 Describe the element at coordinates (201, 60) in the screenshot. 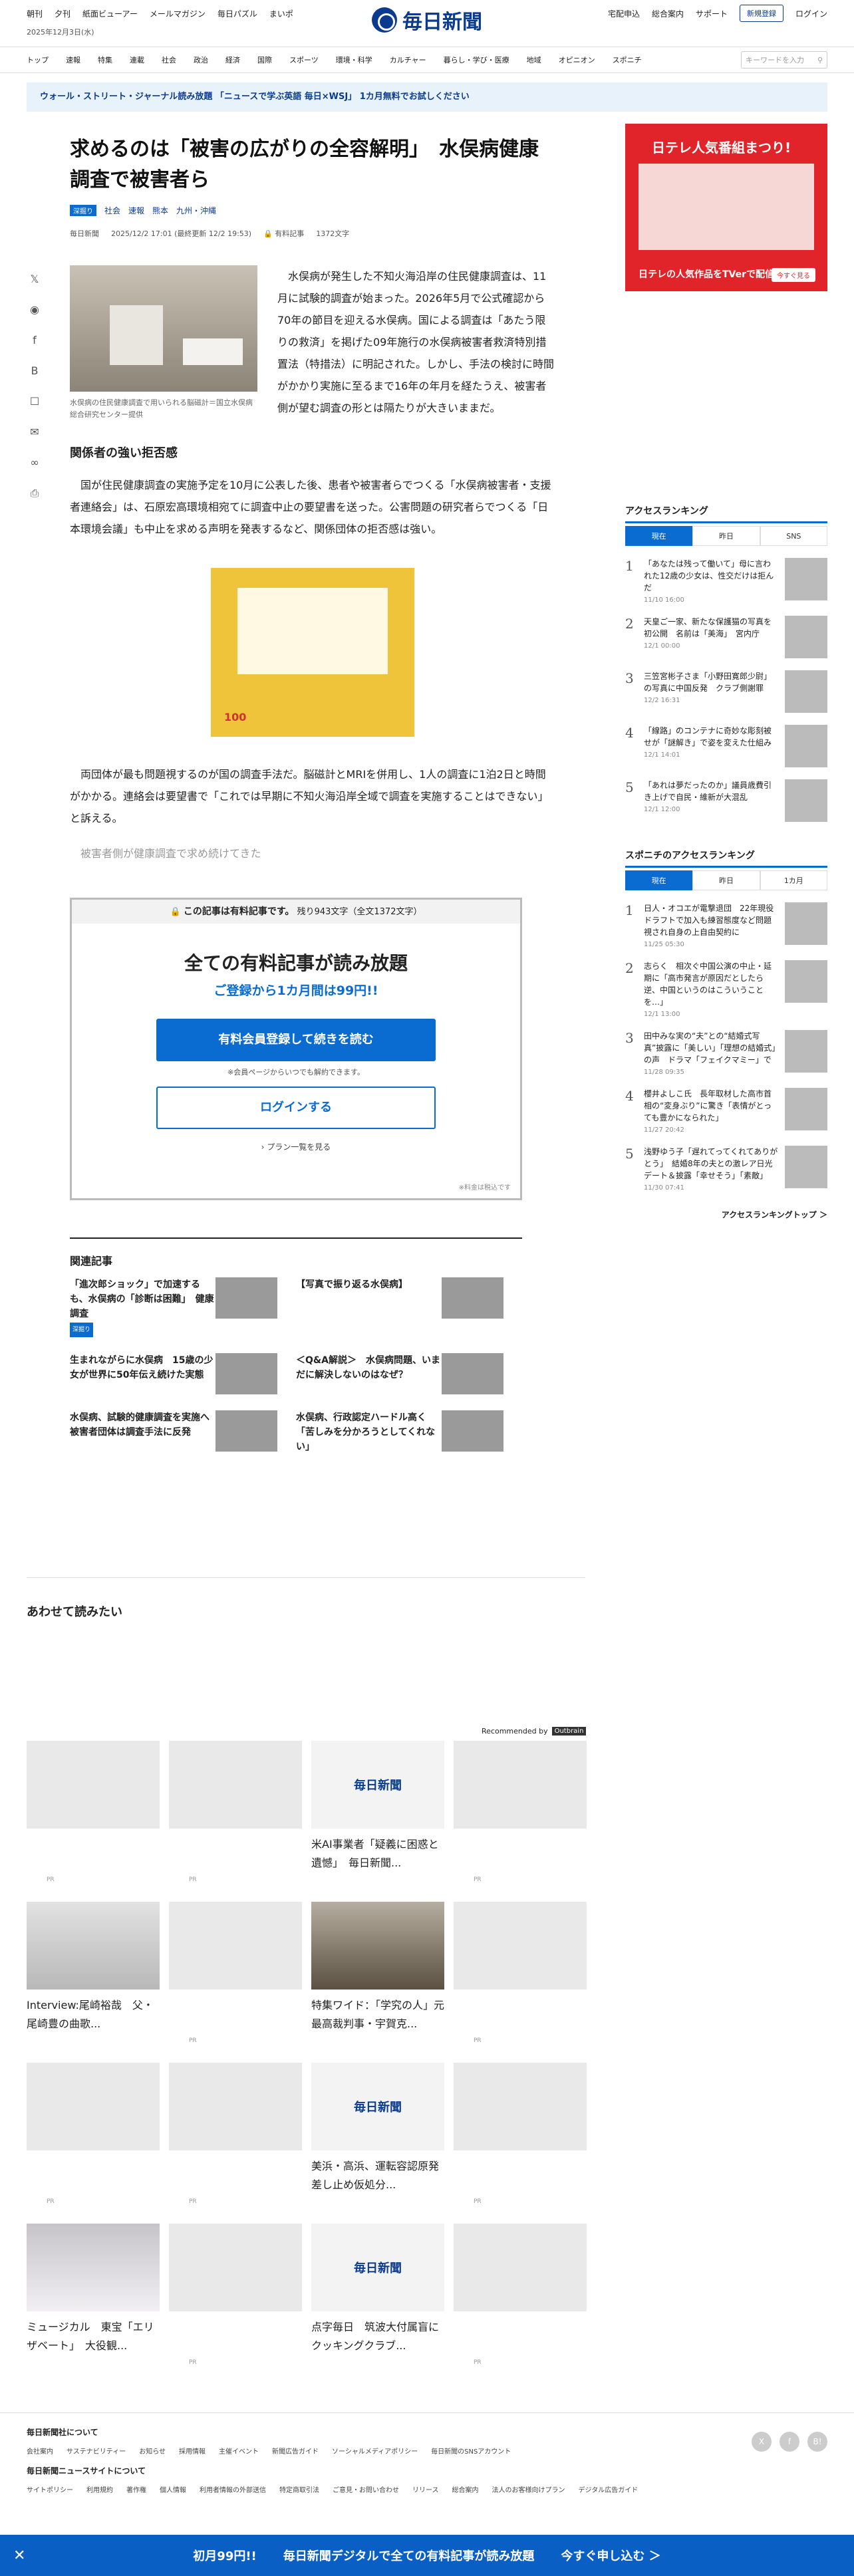

I see `nav-item: 政治` at that location.